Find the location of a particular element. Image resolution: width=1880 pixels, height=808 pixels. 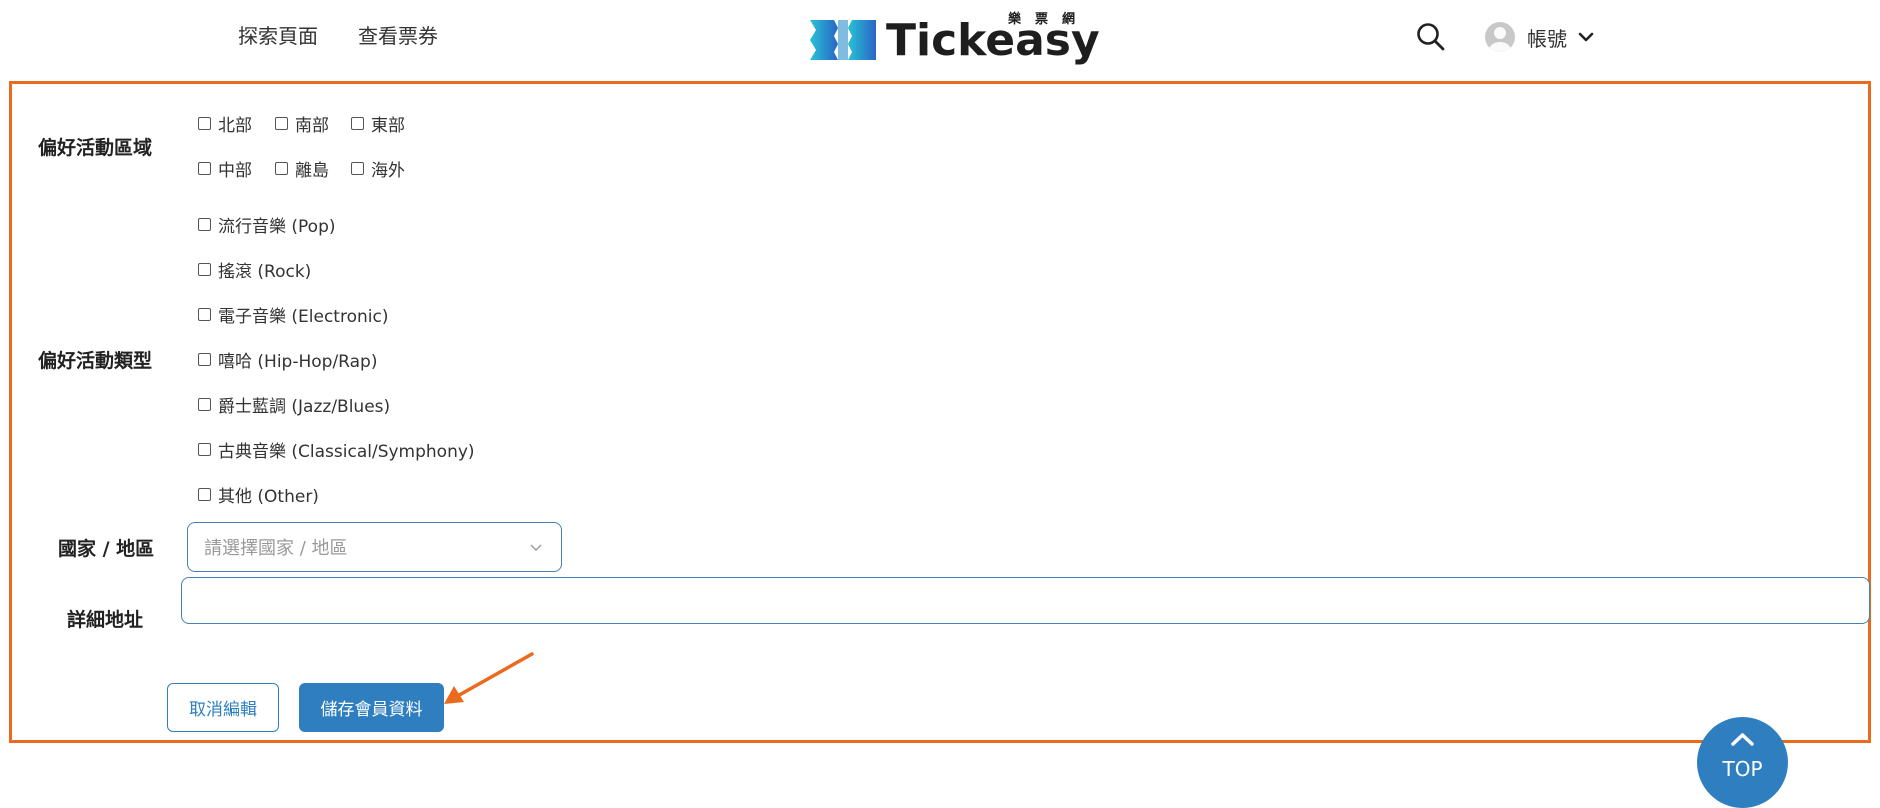

option-label: 南部 is located at coordinates (312, 126).